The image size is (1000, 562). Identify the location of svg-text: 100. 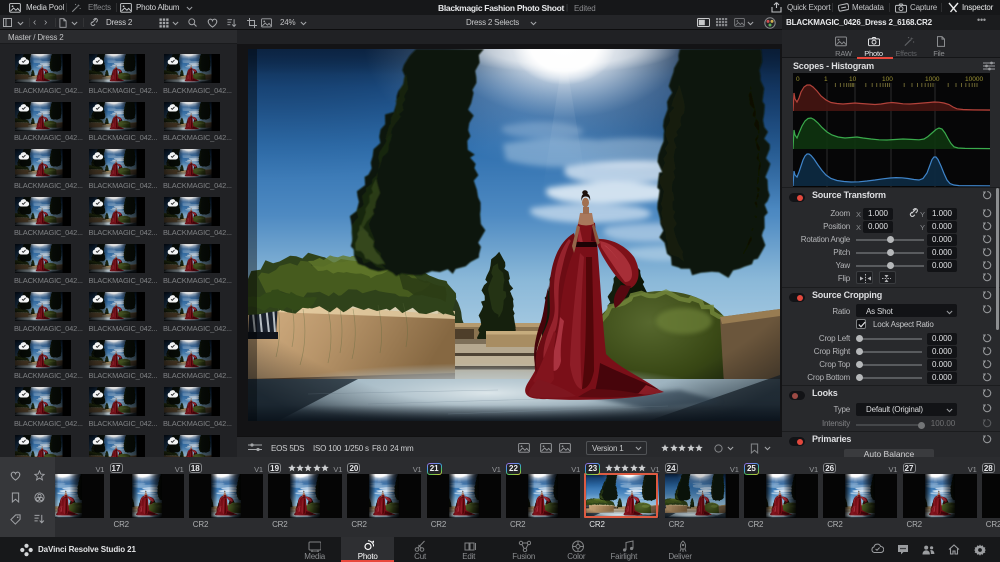
(887, 79).